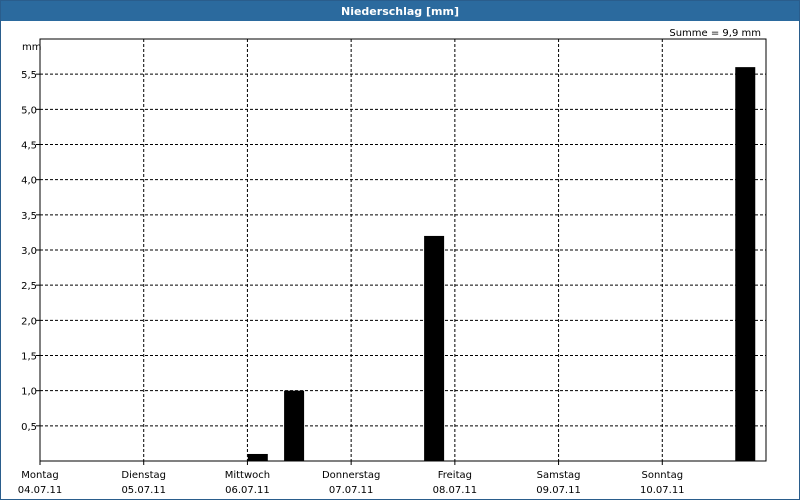 This screenshot has width=800, height=500. I want to click on y-tick-label: 5,5, so click(29, 75).